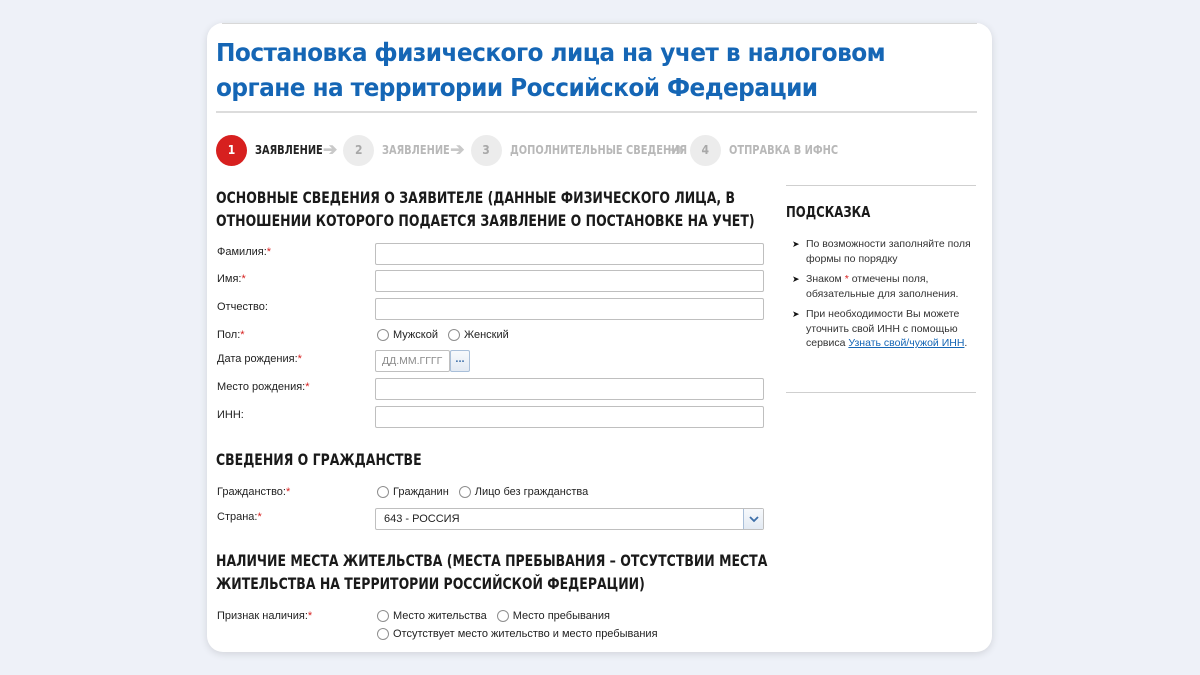  What do you see at coordinates (783, 150) in the screenshot?
I see `step-4-label: ОТПРАВКА В ИФНС` at bounding box center [783, 150].